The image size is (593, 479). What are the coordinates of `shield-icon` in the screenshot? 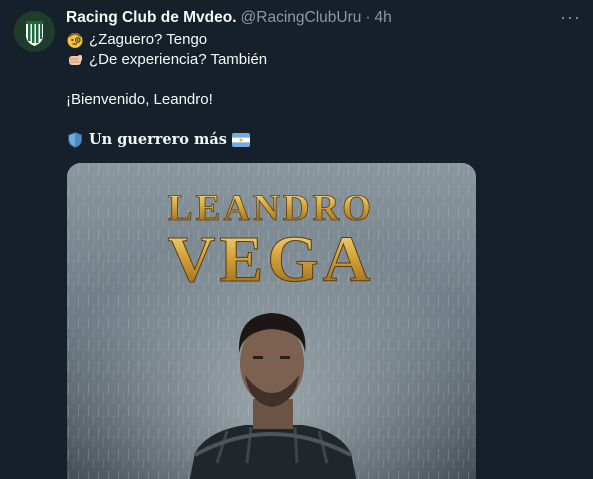 It's located at (75, 140).